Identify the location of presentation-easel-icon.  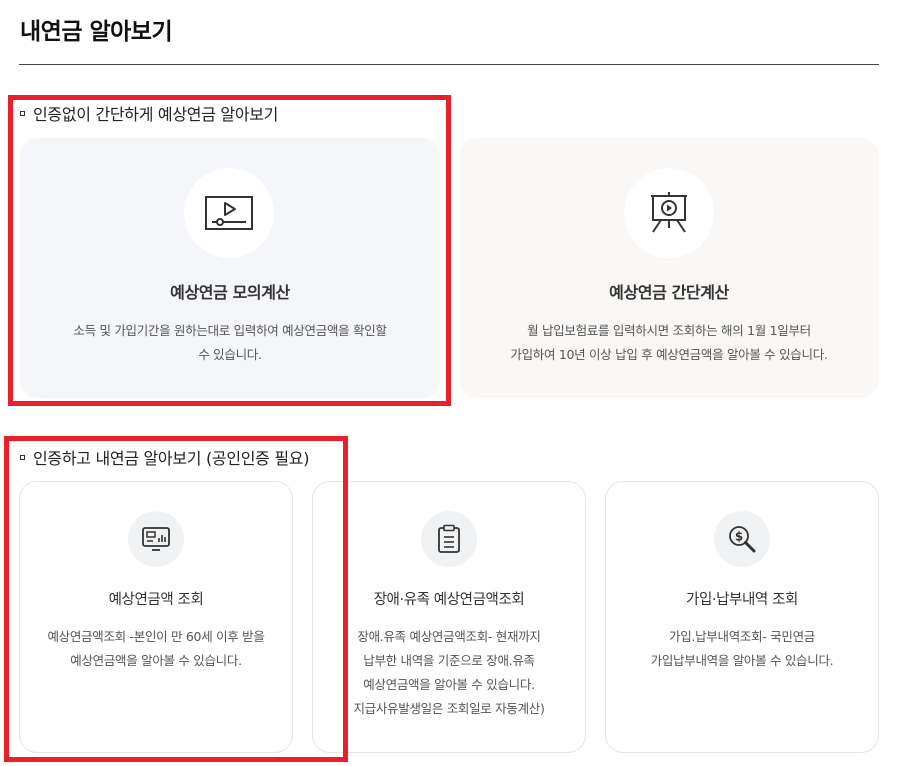
(669, 212).